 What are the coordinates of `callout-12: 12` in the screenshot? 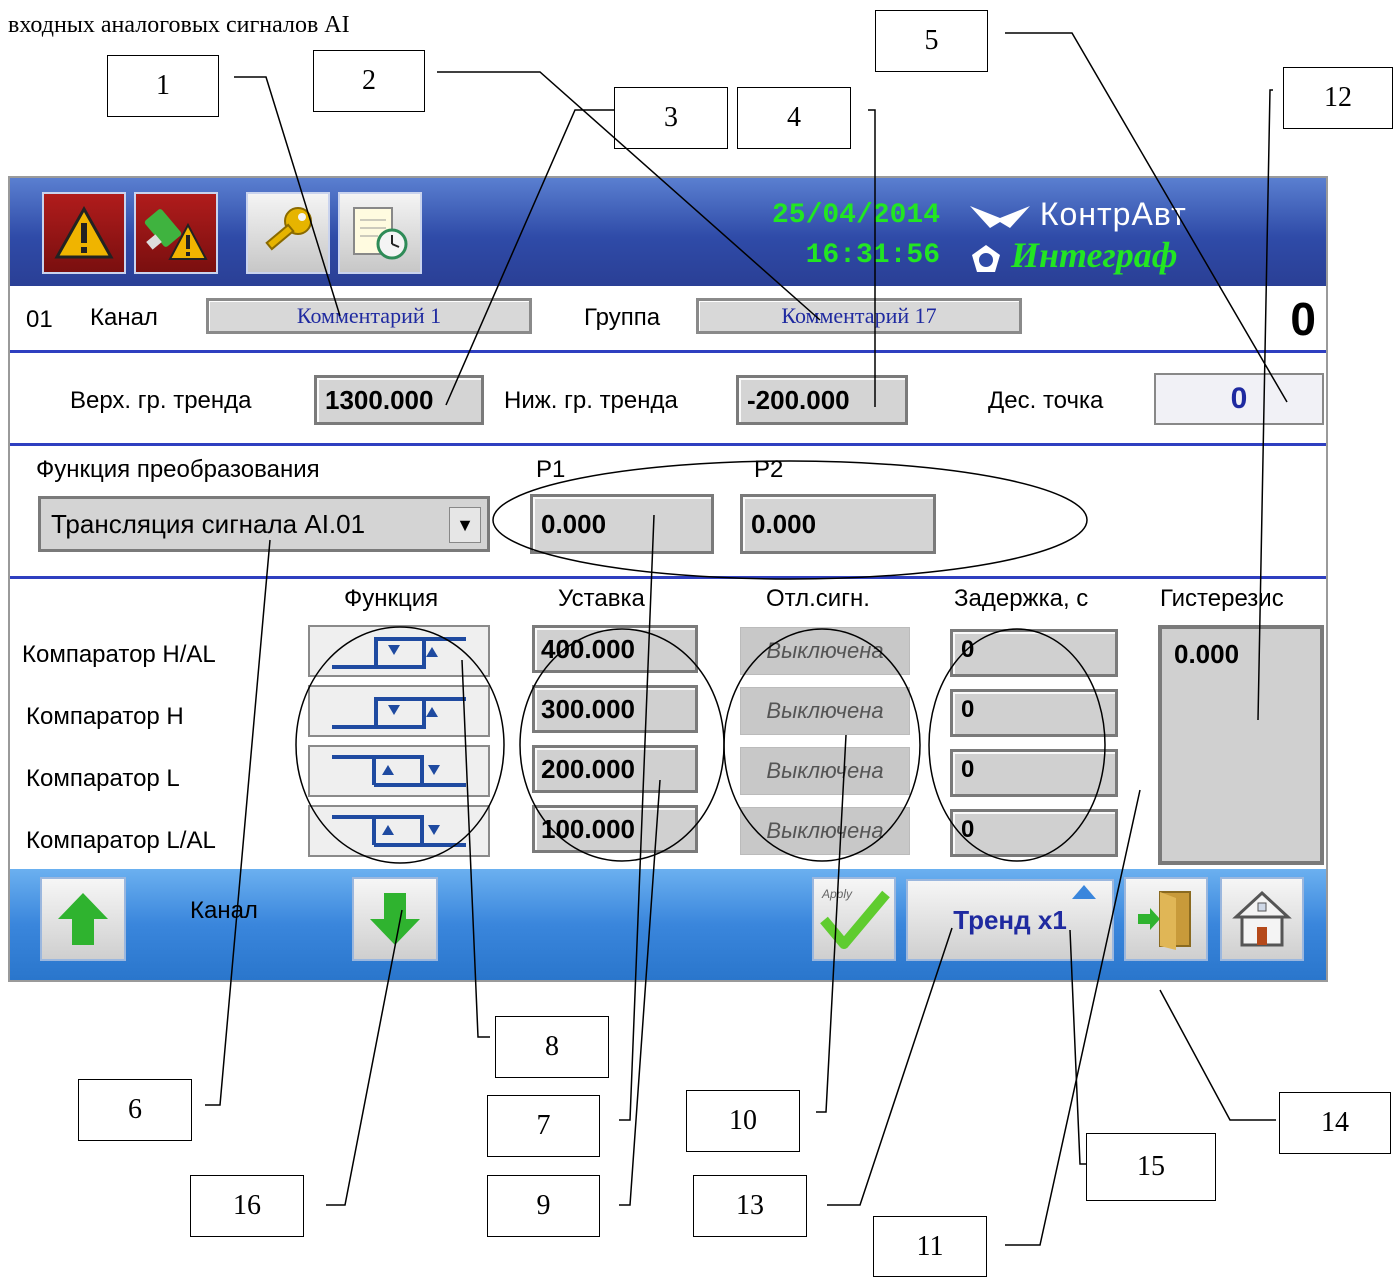 It's located at (1338, 98).